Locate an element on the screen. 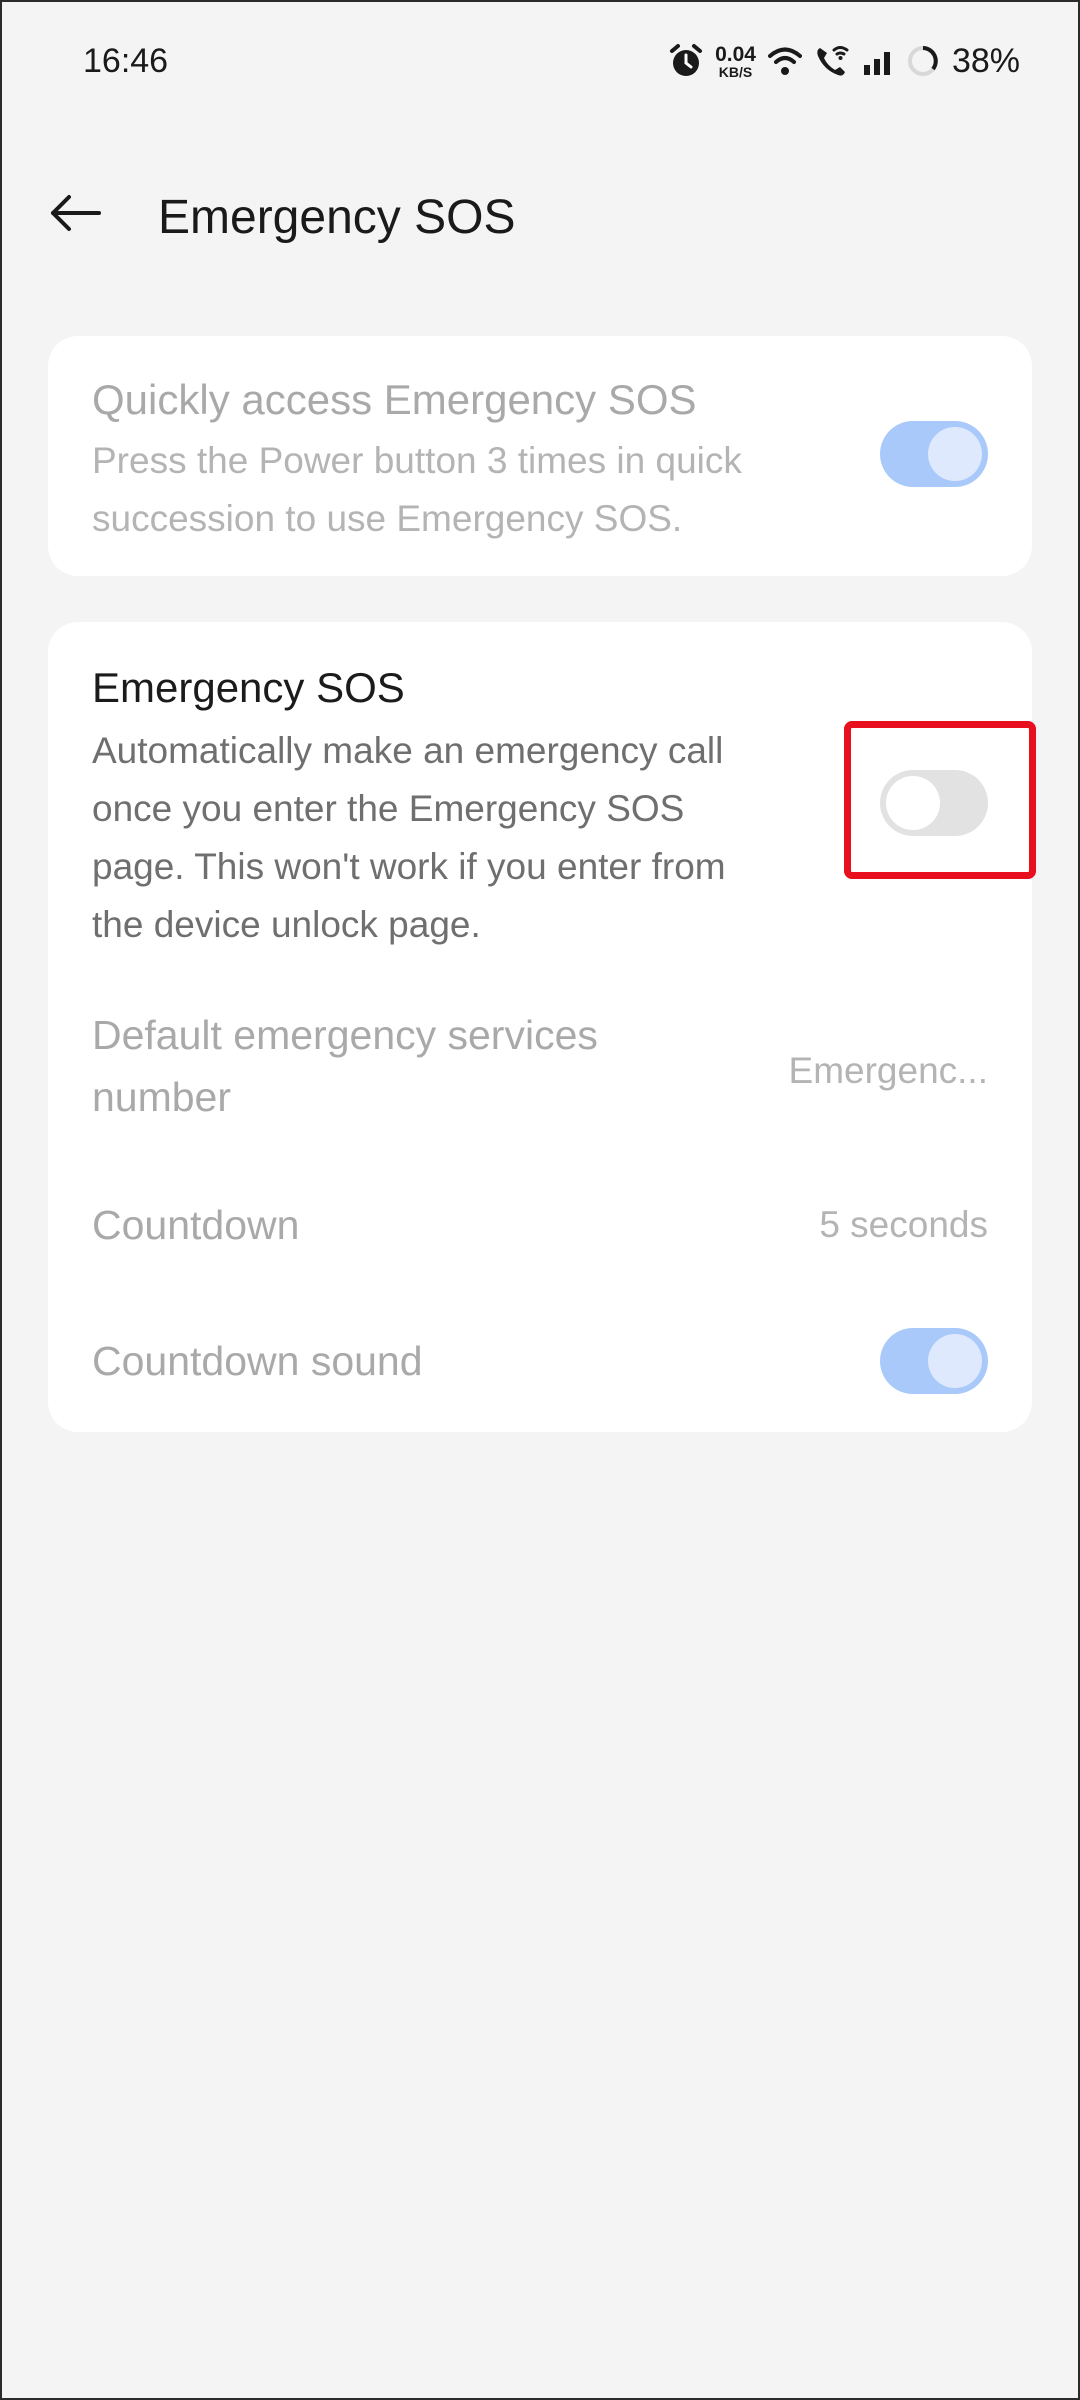 The height and width of the screenshot is (2400, 1080). battery-percent: 38% is located at coordinates (985, 60).